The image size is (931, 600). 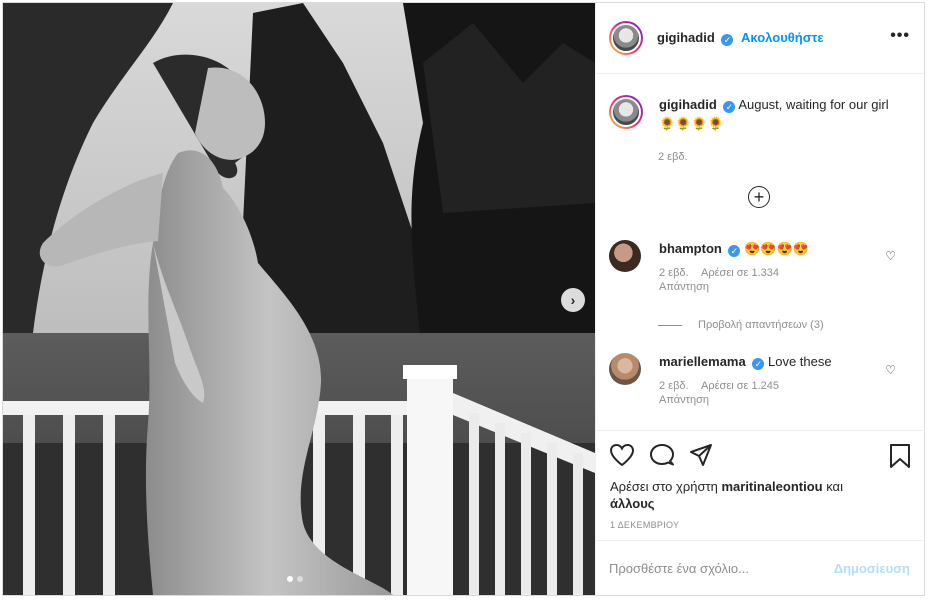 I want to click on chevron-right-icon: ›, so click(x=573, y=300).